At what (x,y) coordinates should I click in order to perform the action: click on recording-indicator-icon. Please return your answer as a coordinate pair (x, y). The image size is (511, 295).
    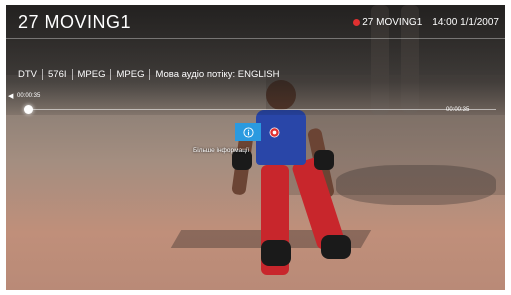
    Looking at the image, I should click on (357, 22).